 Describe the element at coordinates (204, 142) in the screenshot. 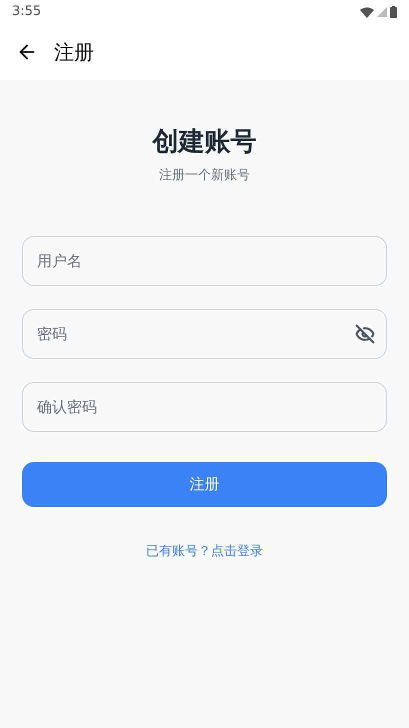

I see `heading: 创建账号` at that location.